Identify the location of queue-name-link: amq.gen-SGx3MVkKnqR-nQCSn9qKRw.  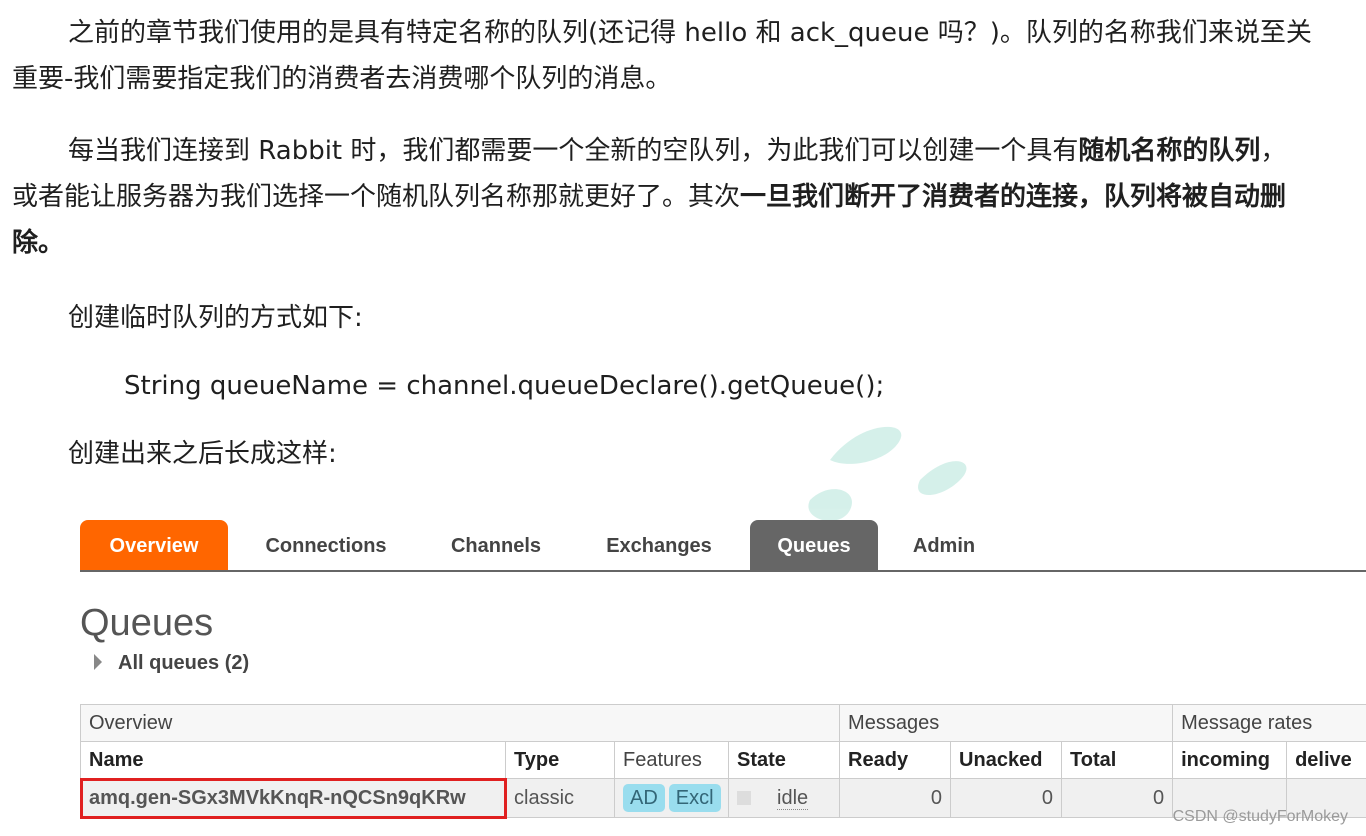
(293, 798).